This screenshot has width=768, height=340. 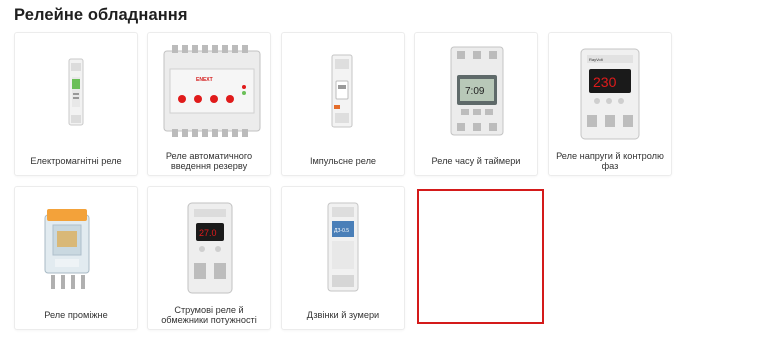 I want to click on category-card-time-relays: 7:09 Реле часу й таймери, so click(x=476, y=104).